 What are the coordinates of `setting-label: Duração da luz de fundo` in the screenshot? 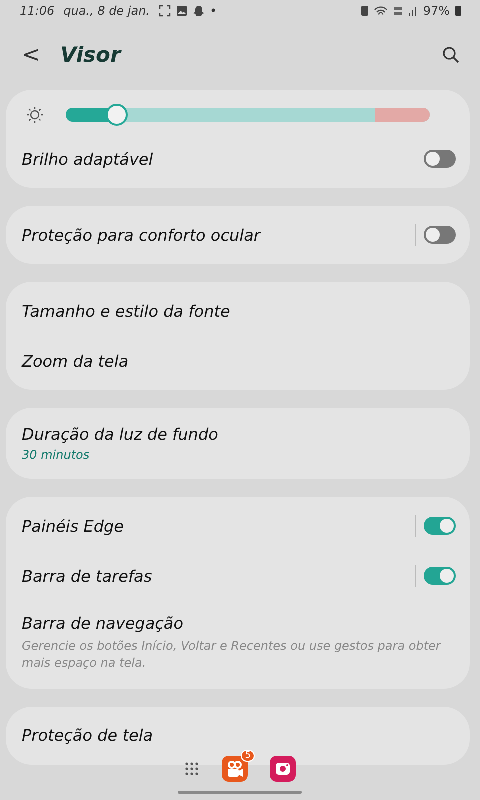 It's located at (239, 434).